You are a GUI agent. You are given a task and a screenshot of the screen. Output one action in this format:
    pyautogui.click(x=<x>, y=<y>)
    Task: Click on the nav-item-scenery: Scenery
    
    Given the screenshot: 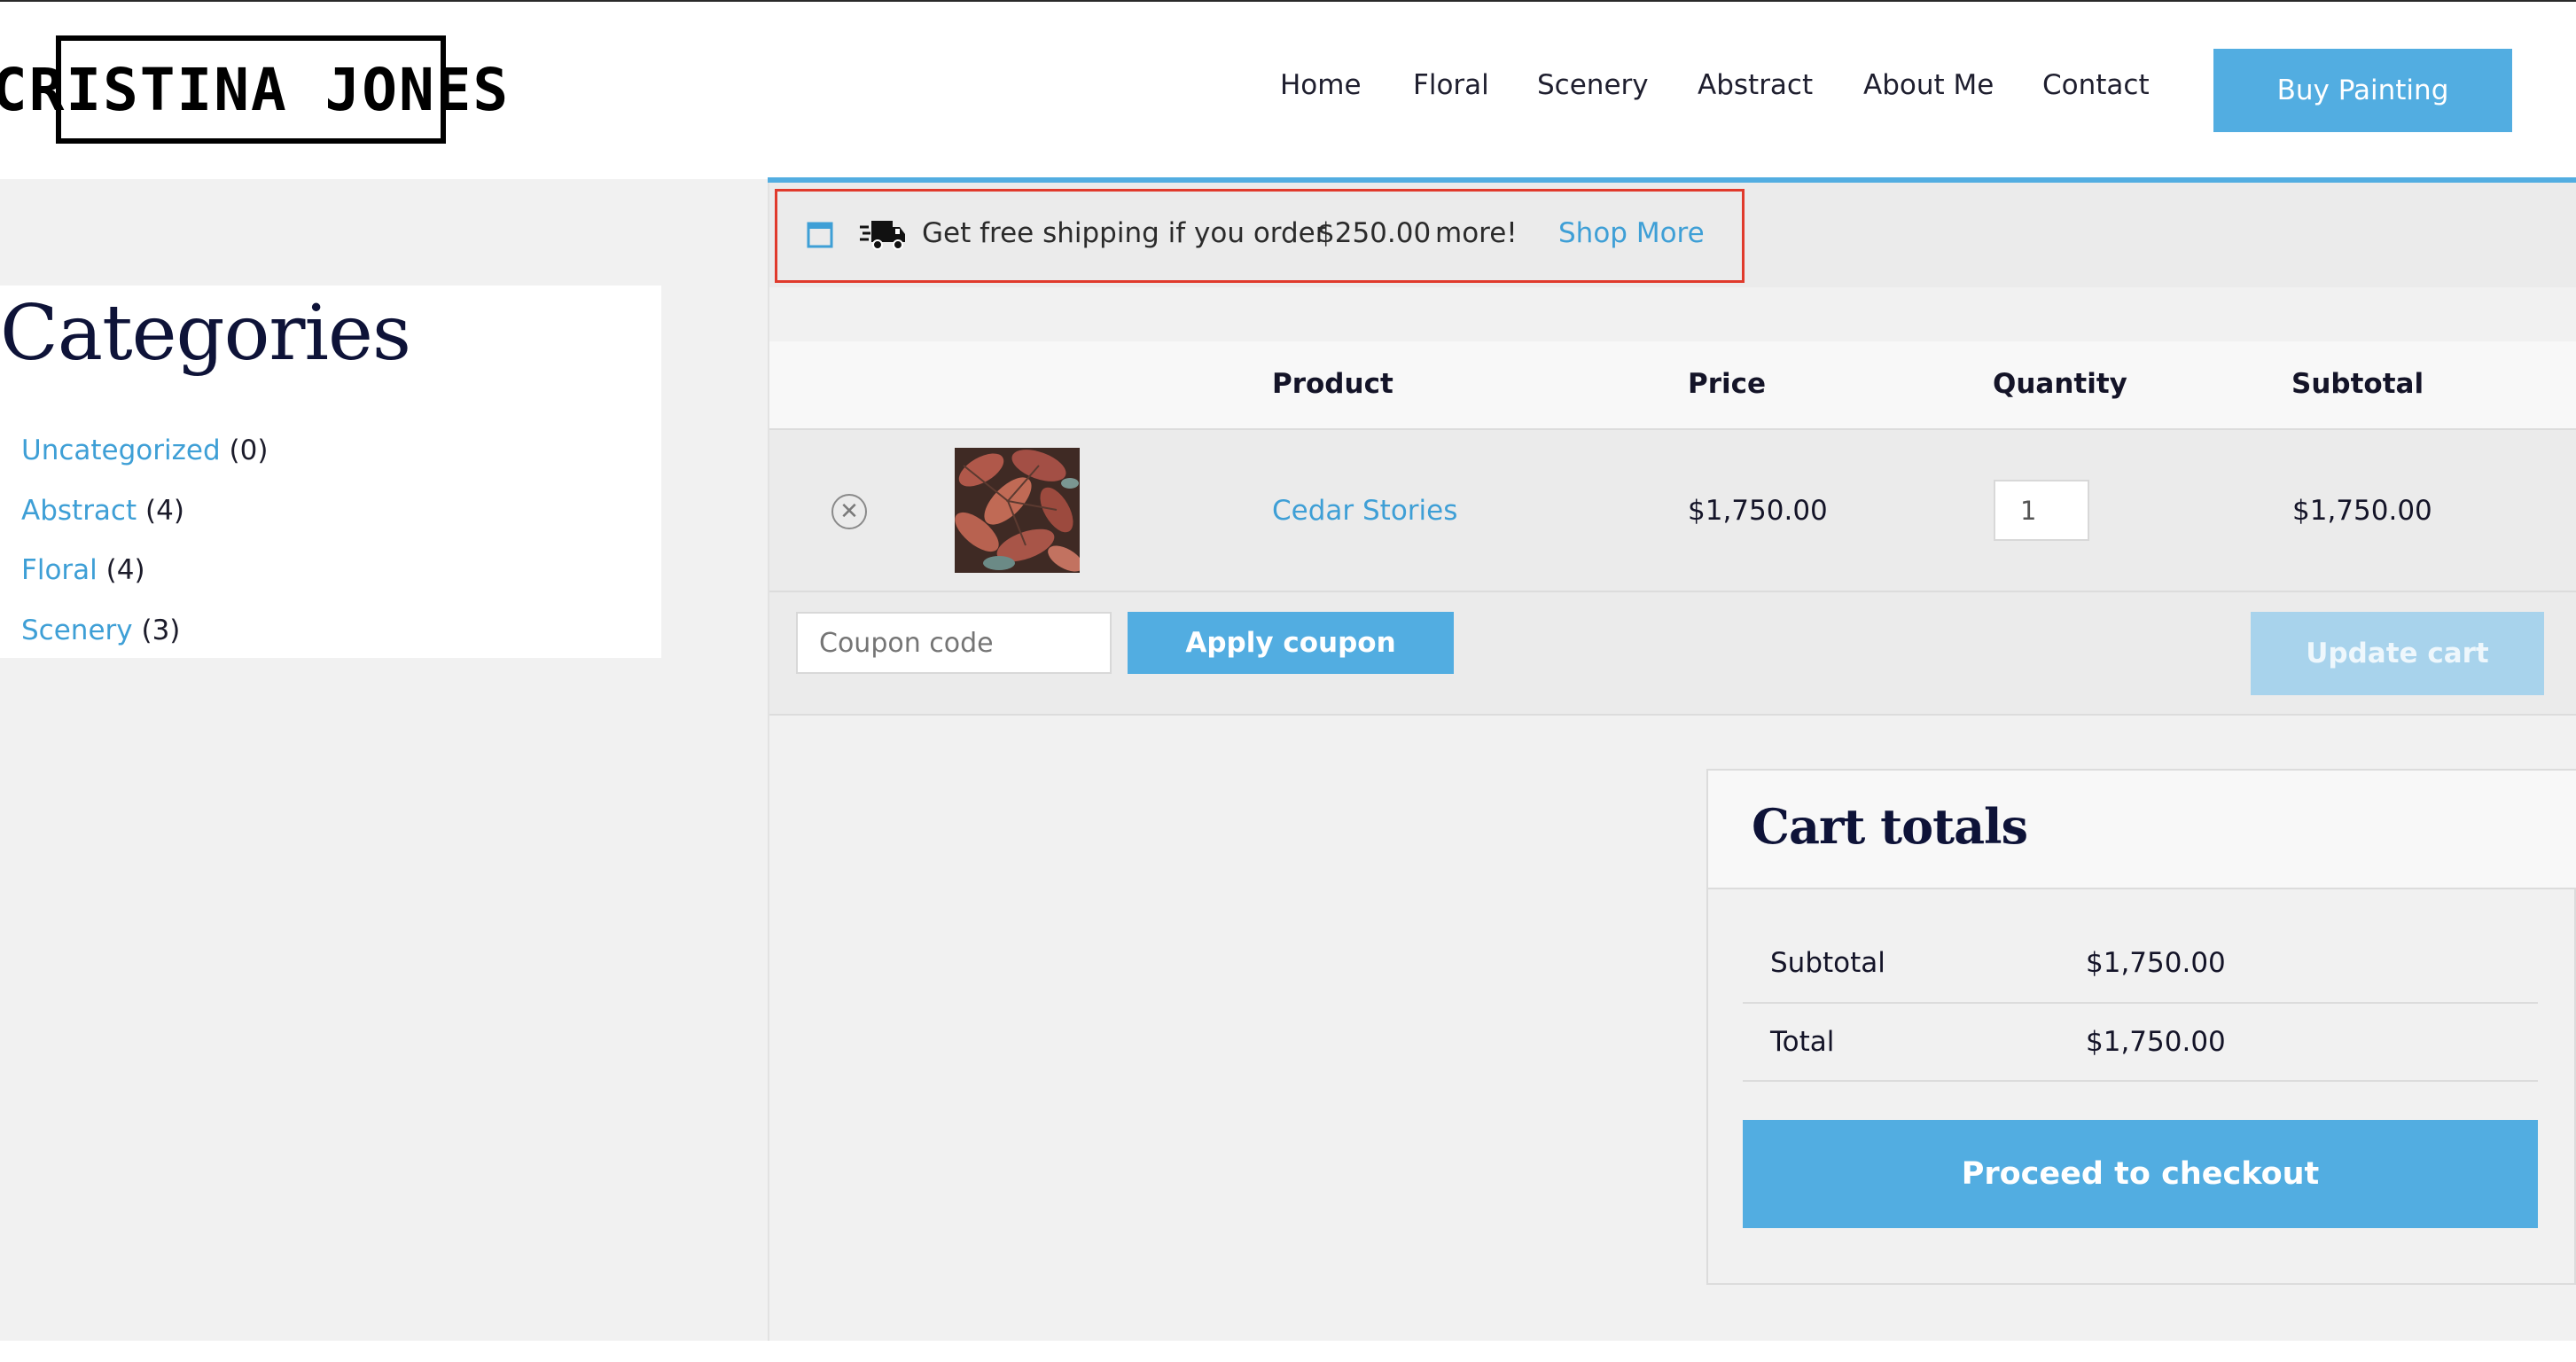 What is the action you would take?
    pyautogui.click(x=1593, y=85)
    